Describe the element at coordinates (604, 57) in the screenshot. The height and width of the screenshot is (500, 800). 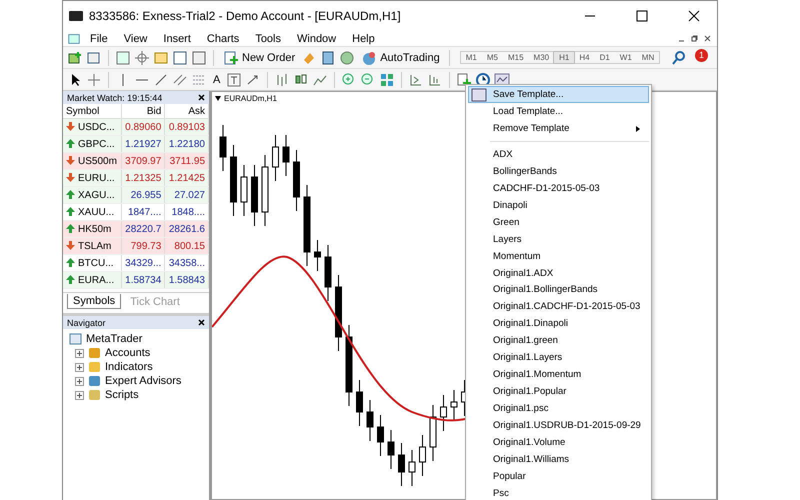
I see `timeframe-button: D1` at that location.